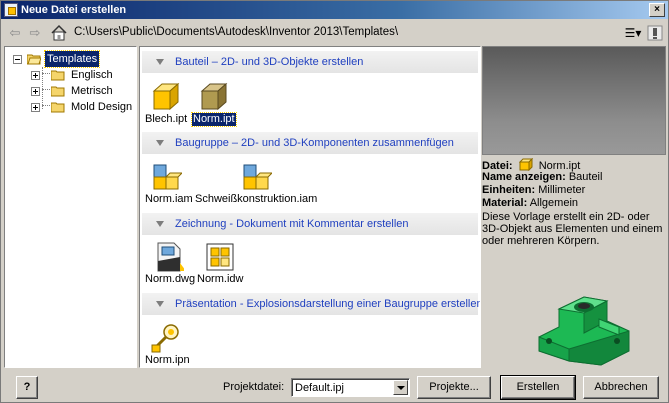 The width and height of the screenshot is (669, 403). I want to click on back-button: ⇦, so click(15, 33).